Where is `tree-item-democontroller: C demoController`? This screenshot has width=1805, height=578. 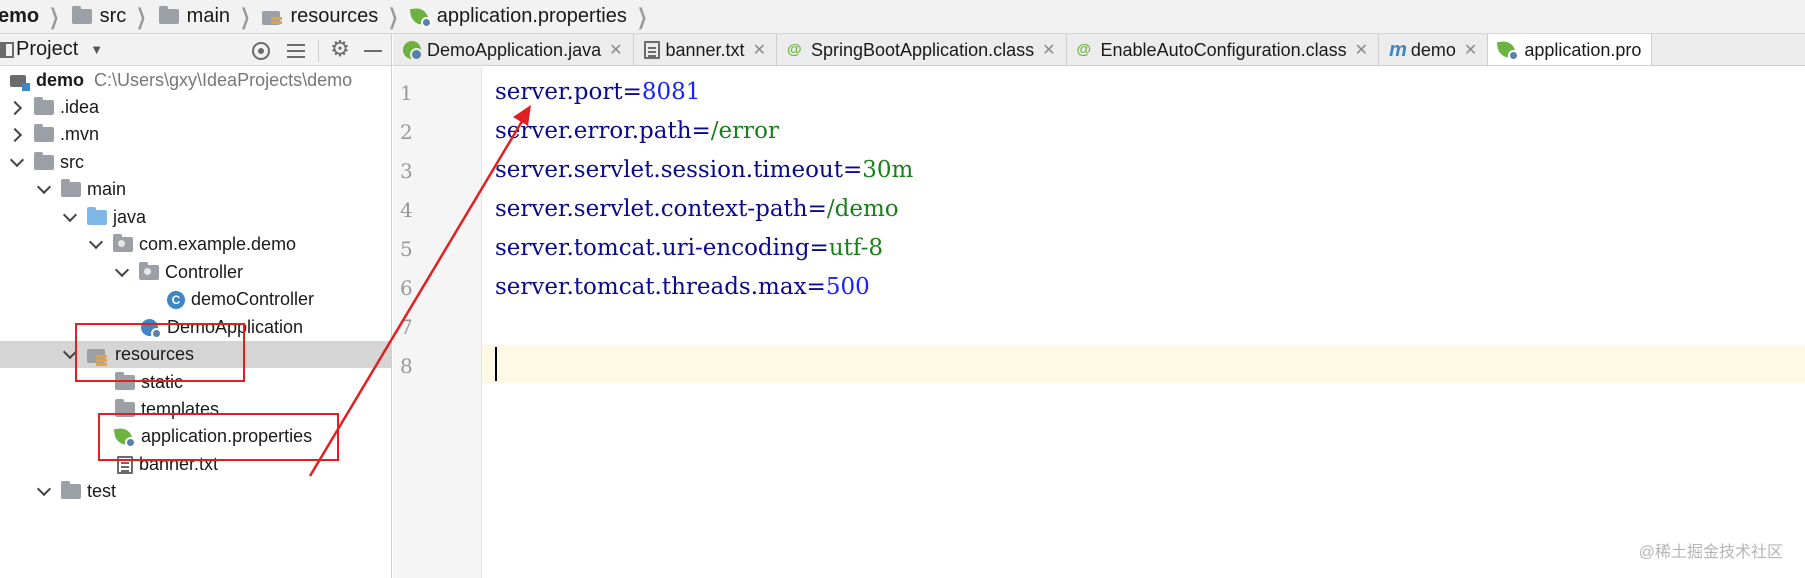
tree-item-democontroller: C demoController is located at coordinates (195, 299).